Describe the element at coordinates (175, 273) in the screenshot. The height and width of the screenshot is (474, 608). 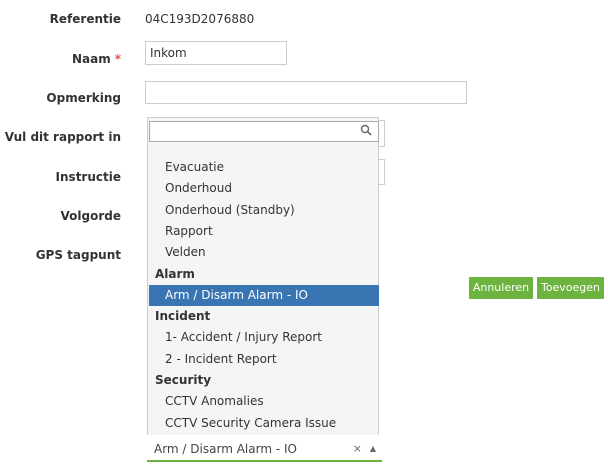
I see `dropdown-group-label: Alarm` at that location.